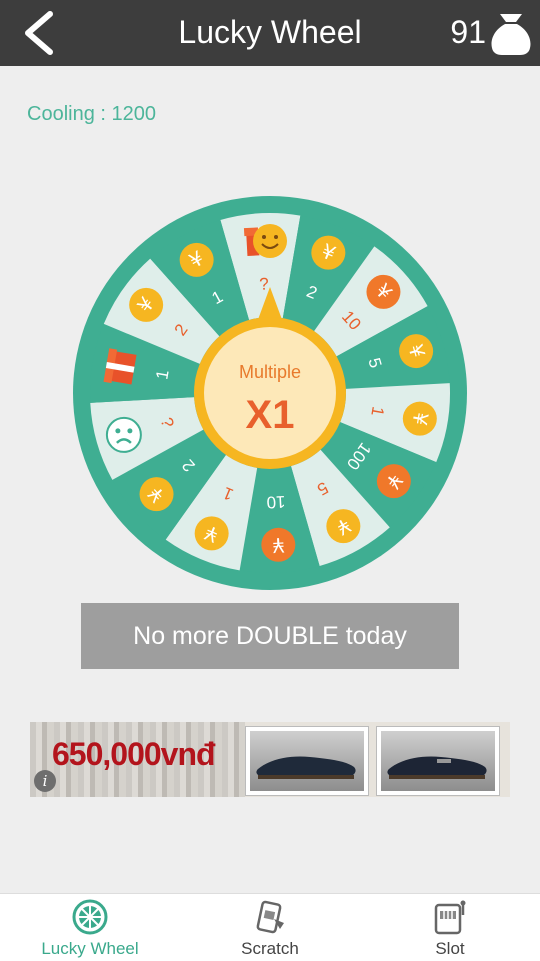 The height and width of the screenshot is (961, 540). What do you see at coordinates (90, 917) in the screenshot?
I see `lucky-wheel-icon` at bounding box center [90, 917].